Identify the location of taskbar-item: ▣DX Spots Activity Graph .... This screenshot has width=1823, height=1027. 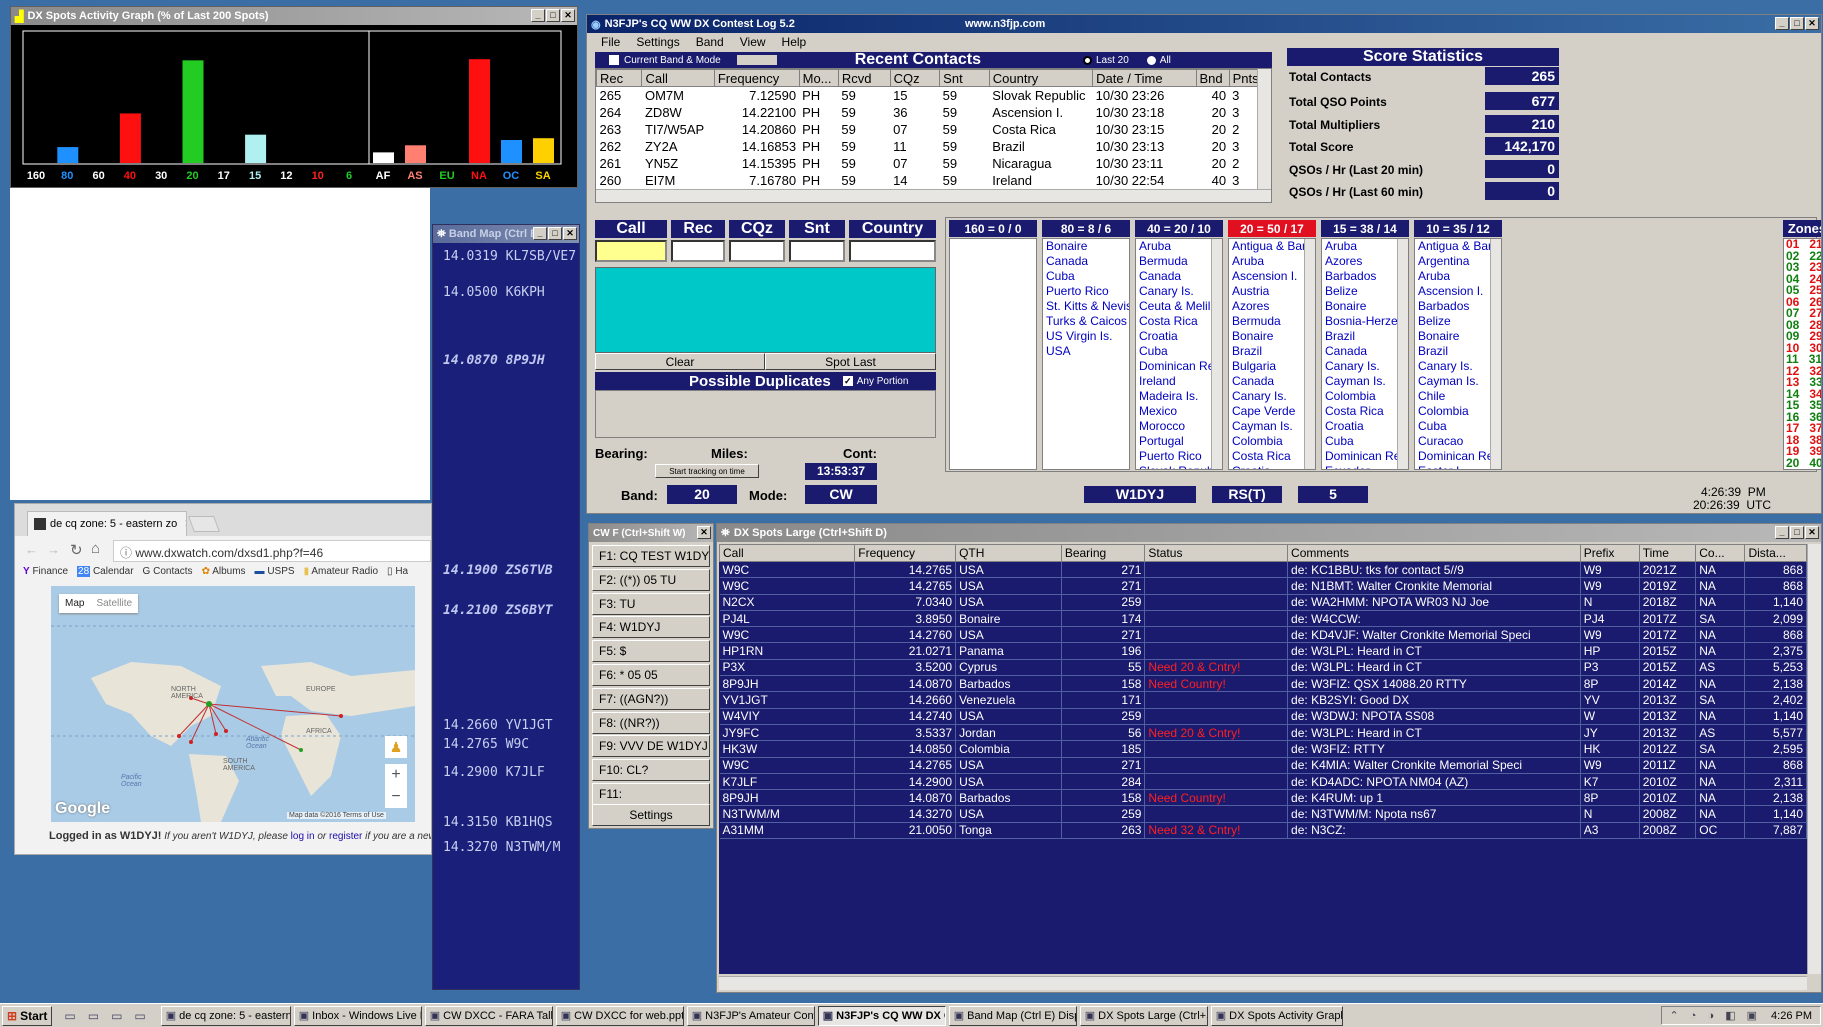
(1276, 1015).